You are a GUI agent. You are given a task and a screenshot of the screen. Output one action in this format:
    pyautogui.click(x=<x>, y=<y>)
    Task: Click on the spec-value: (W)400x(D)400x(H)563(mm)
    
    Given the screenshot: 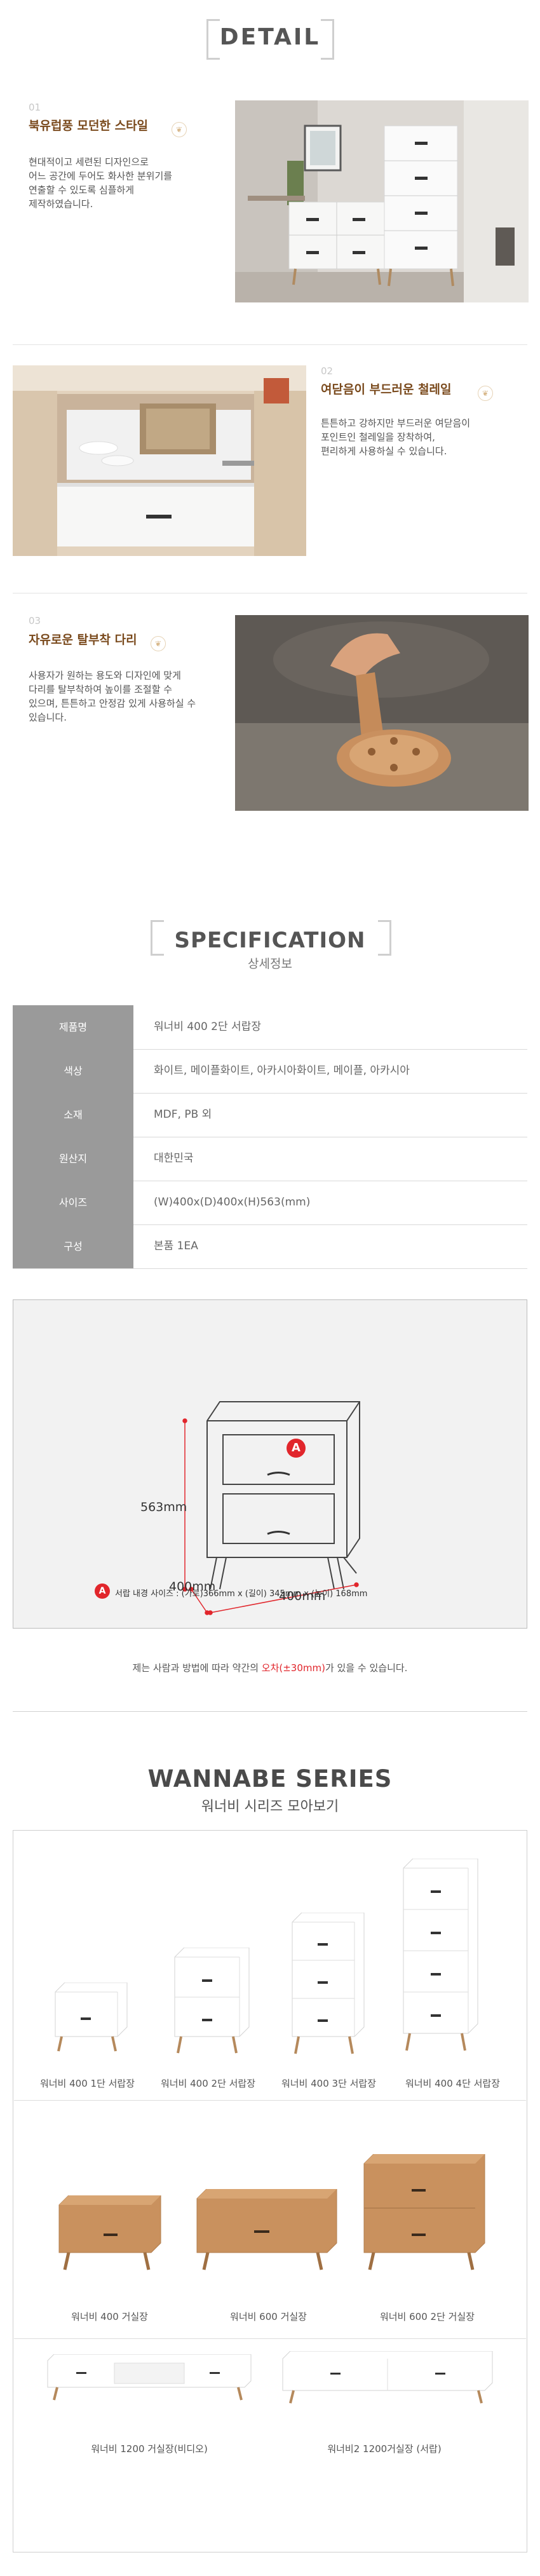 What is the action you would take?
    pyautogui.click(x=232, y=1202)
    